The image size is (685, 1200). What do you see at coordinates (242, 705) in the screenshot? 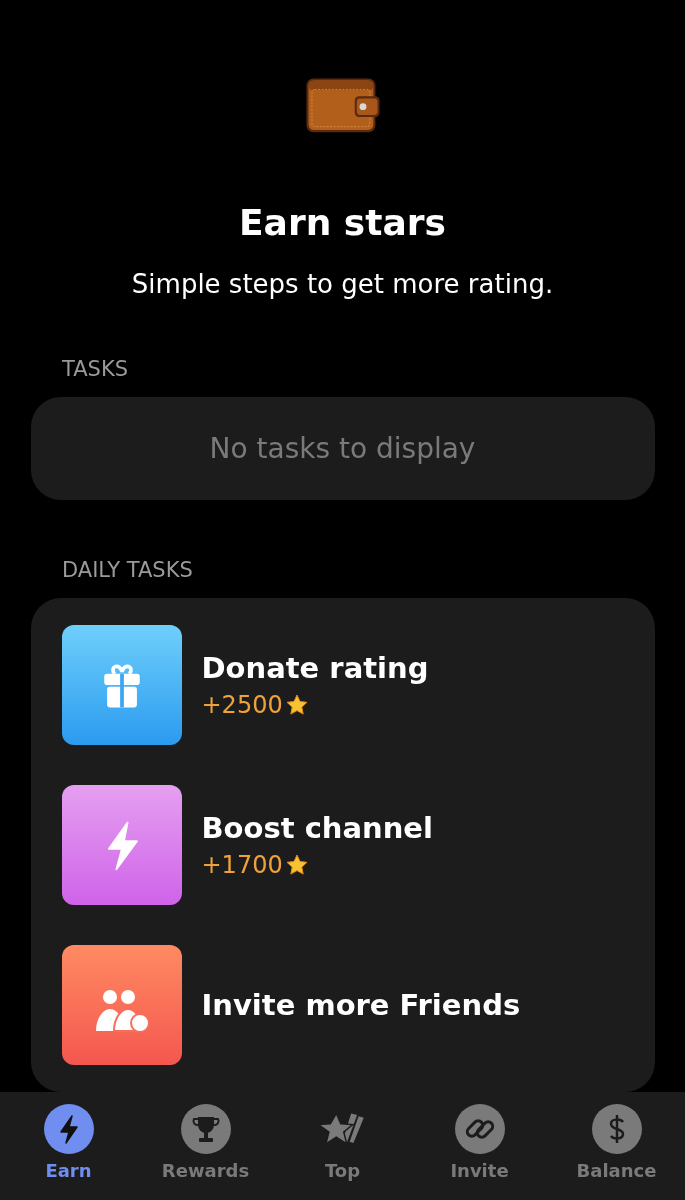
I see `reward-amount: +2500` at bounding box center [242, 705].